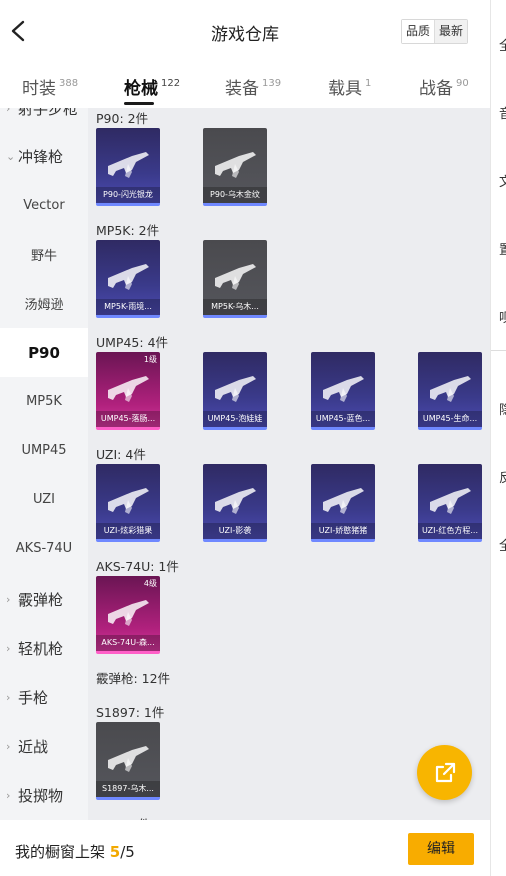  Describe the element at coordinates (498, 438) in the screenshot. I see `side-panel-clipped: 全 音 文 置 呗 隐 反 全` at that location.